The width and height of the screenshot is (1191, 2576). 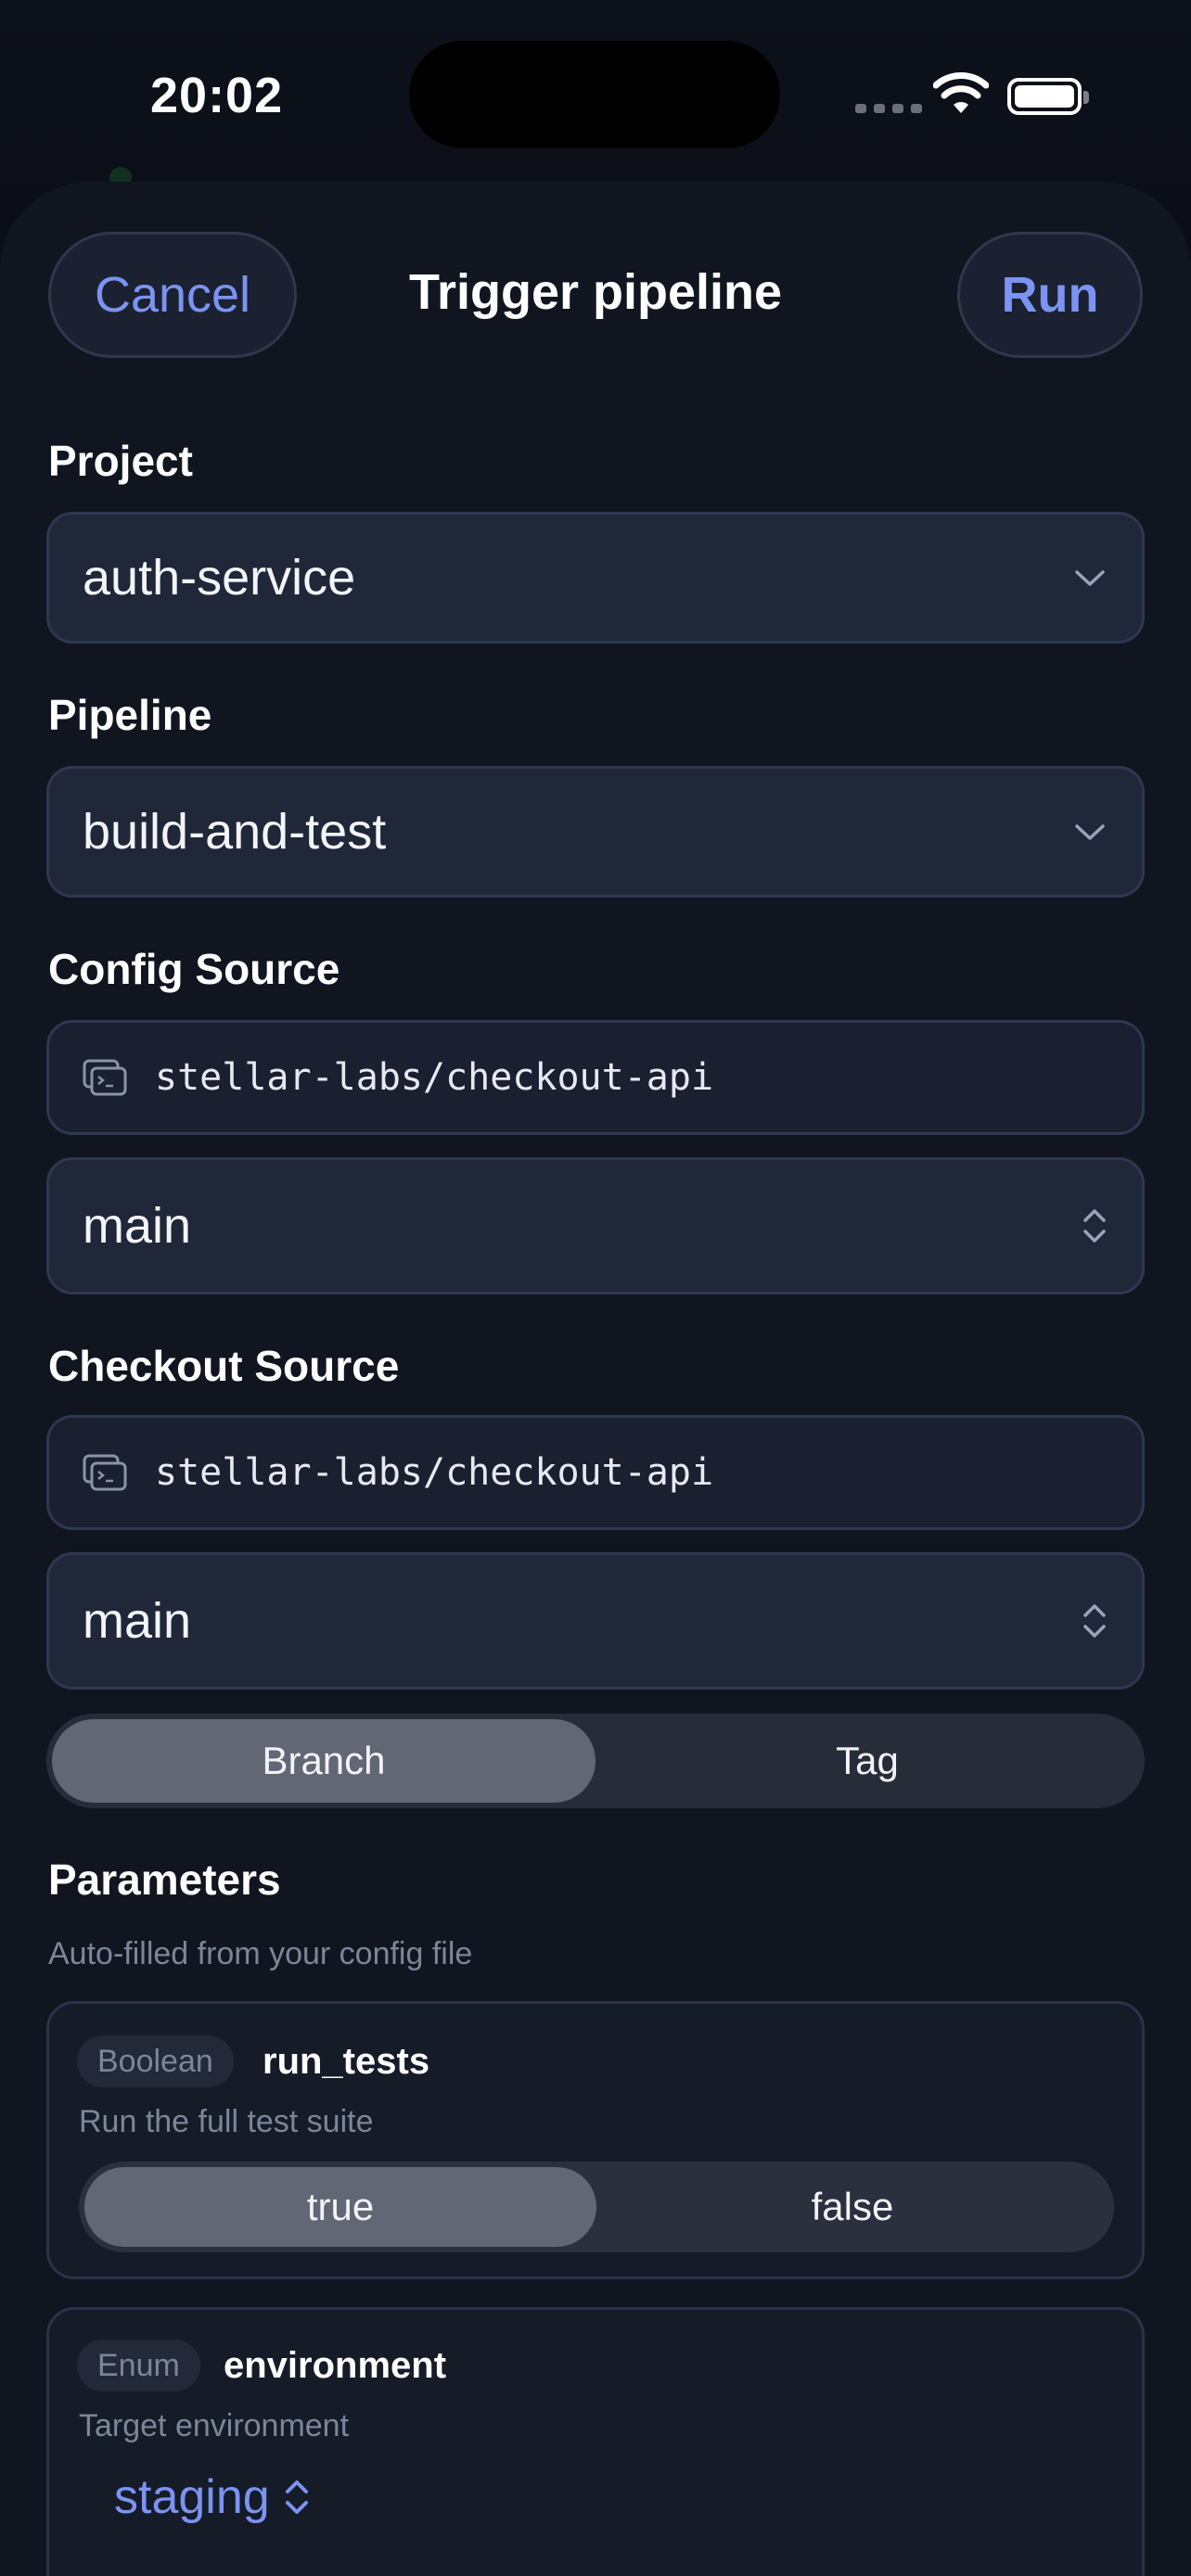 I want to click on project-value: auth-service, so click(x=219, y=578).